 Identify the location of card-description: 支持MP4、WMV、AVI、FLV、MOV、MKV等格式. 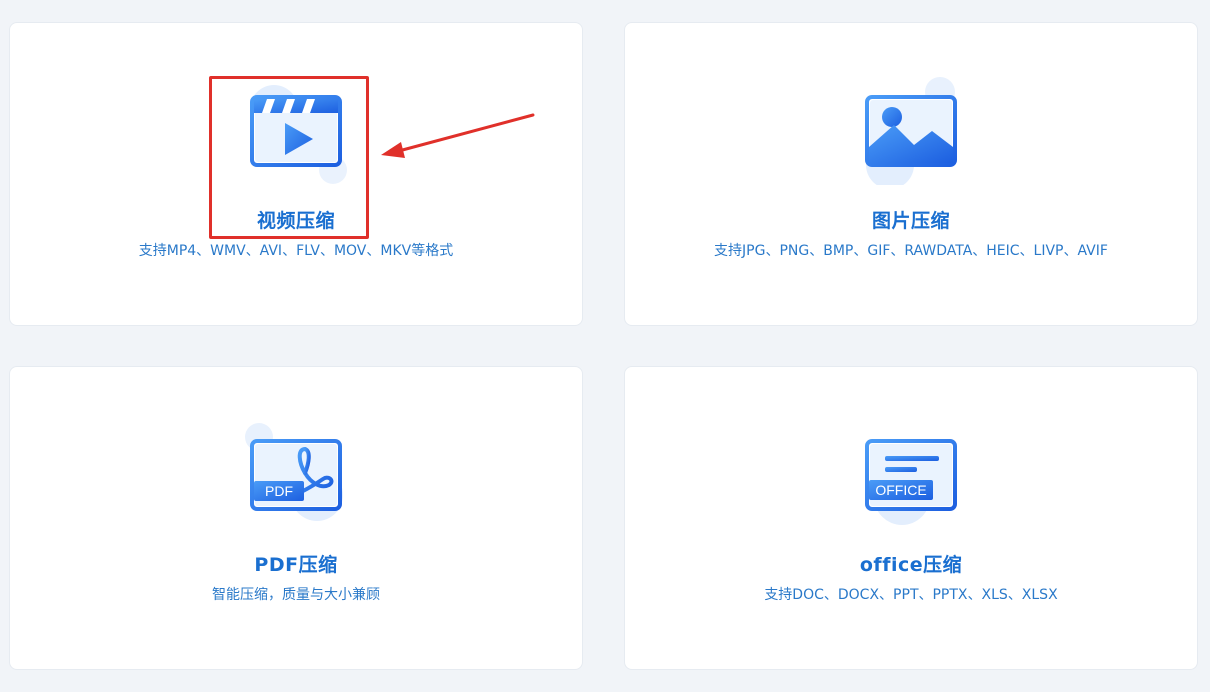
(296, 251).